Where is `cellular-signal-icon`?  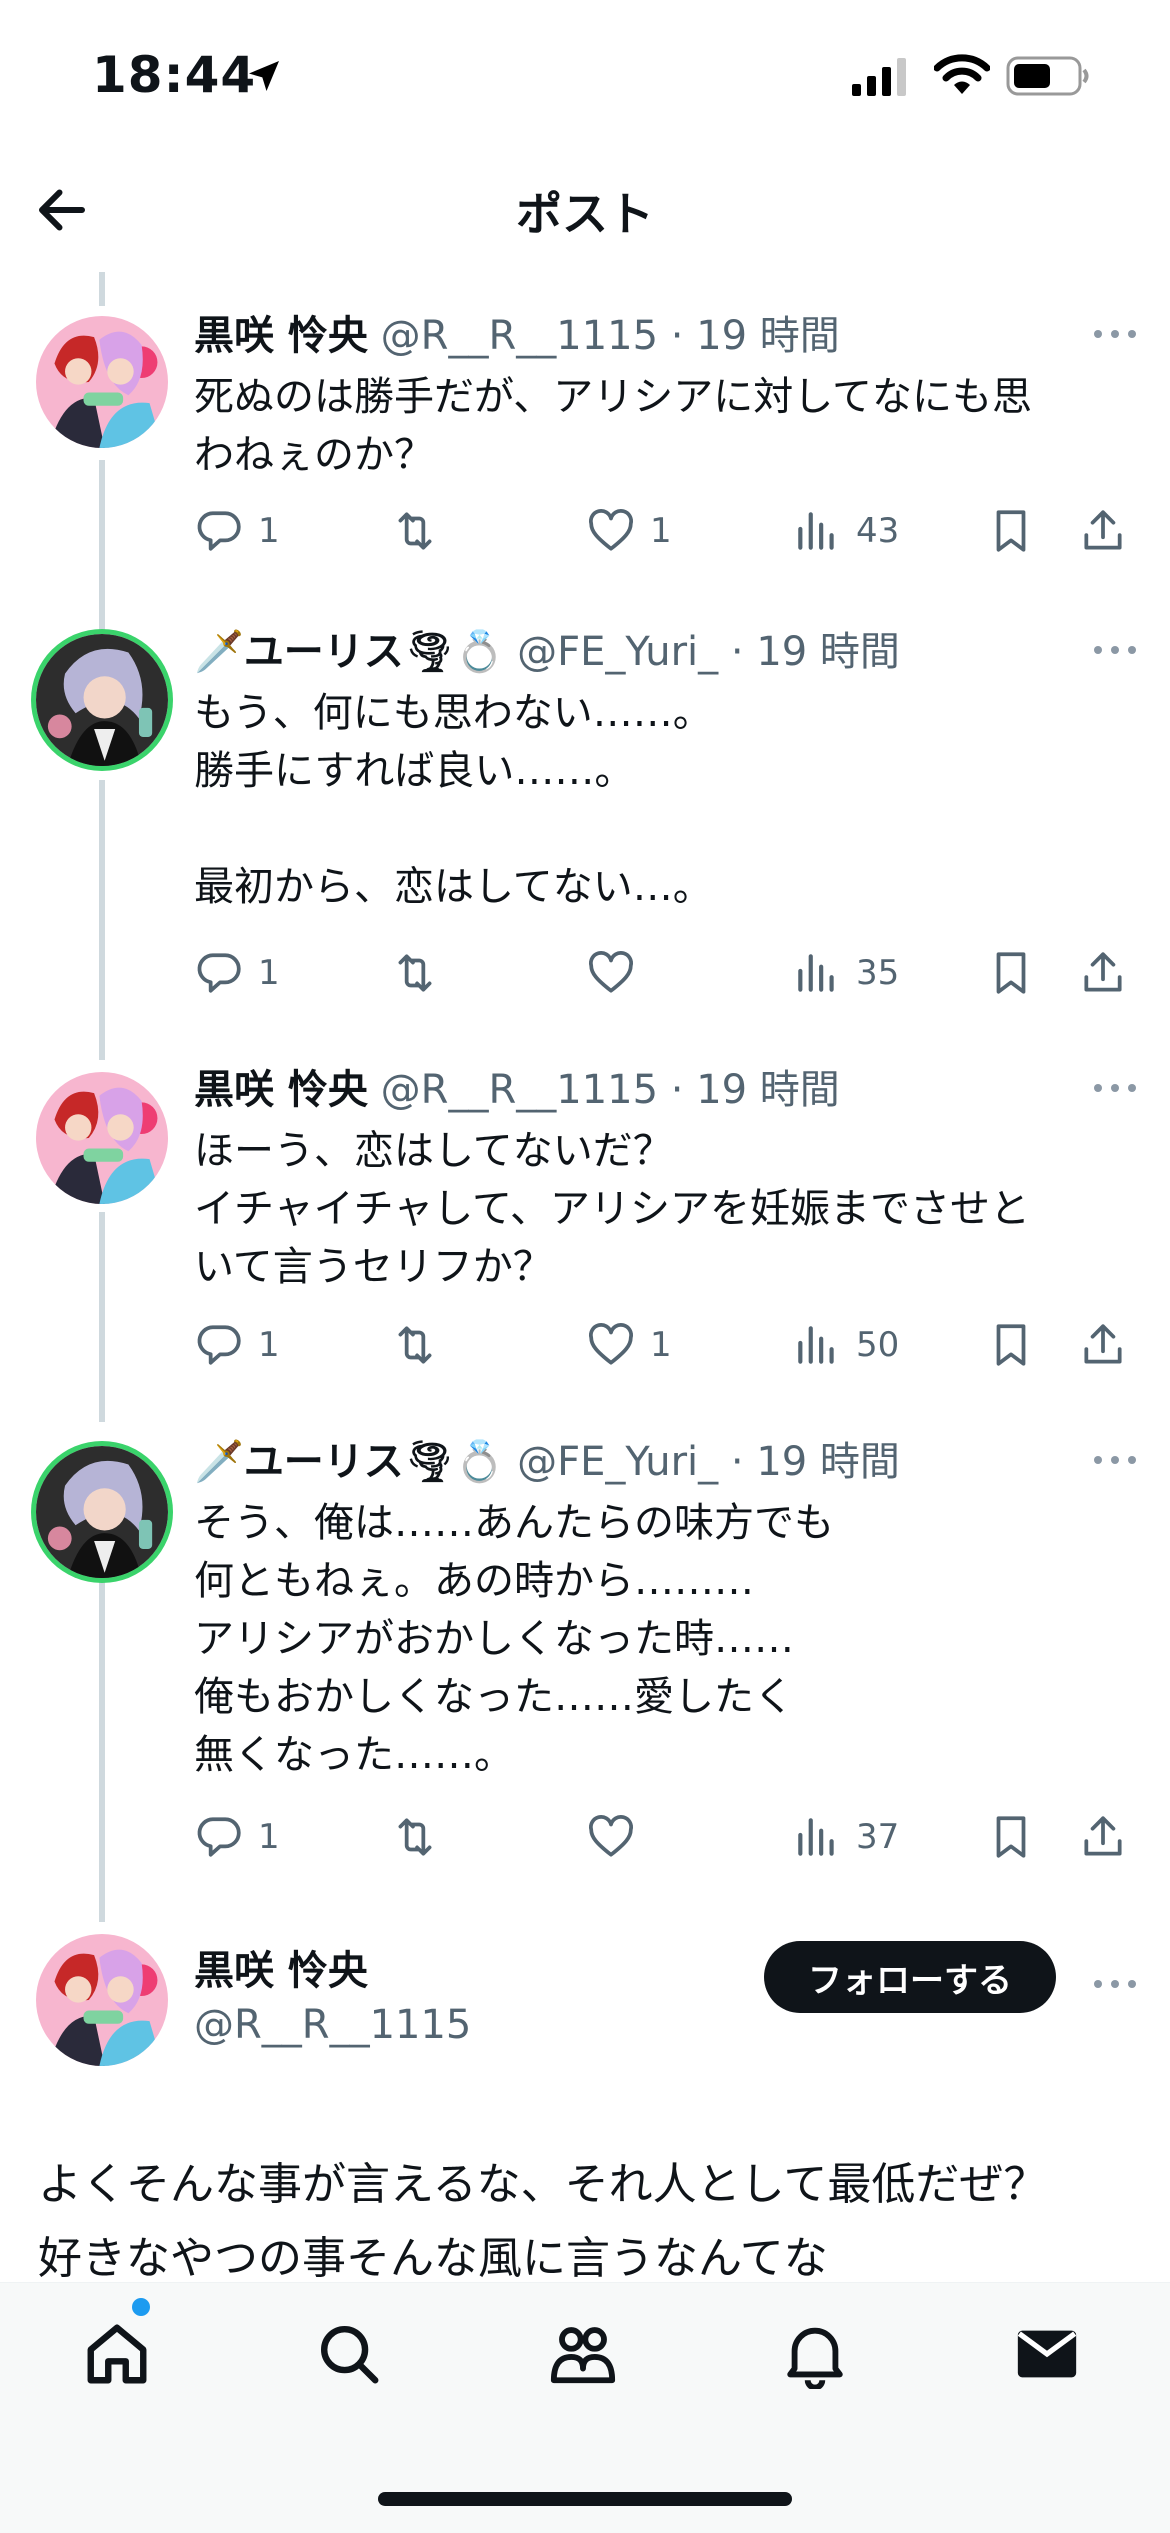
cellular-signal-icon is located at coordinates (879, 77).